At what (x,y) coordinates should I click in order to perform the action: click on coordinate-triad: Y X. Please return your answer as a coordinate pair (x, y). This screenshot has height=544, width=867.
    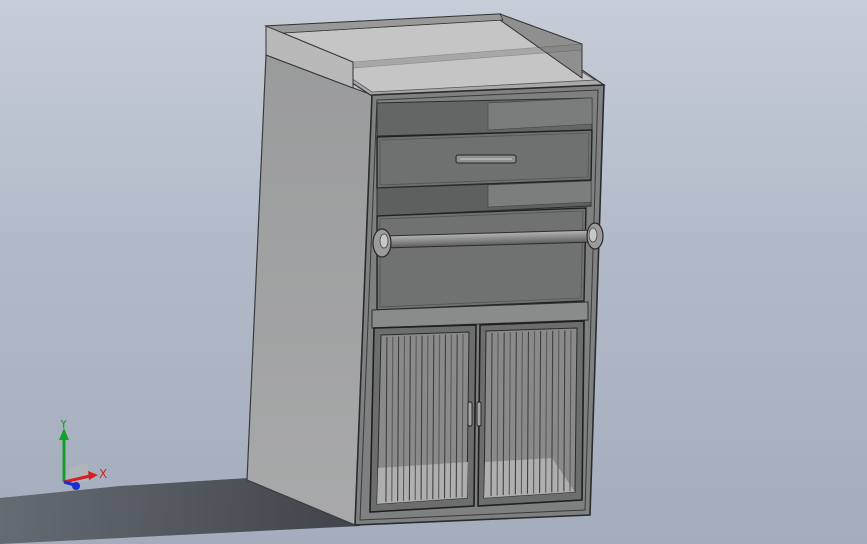
    Looking at the image, I should click on (83, 455).